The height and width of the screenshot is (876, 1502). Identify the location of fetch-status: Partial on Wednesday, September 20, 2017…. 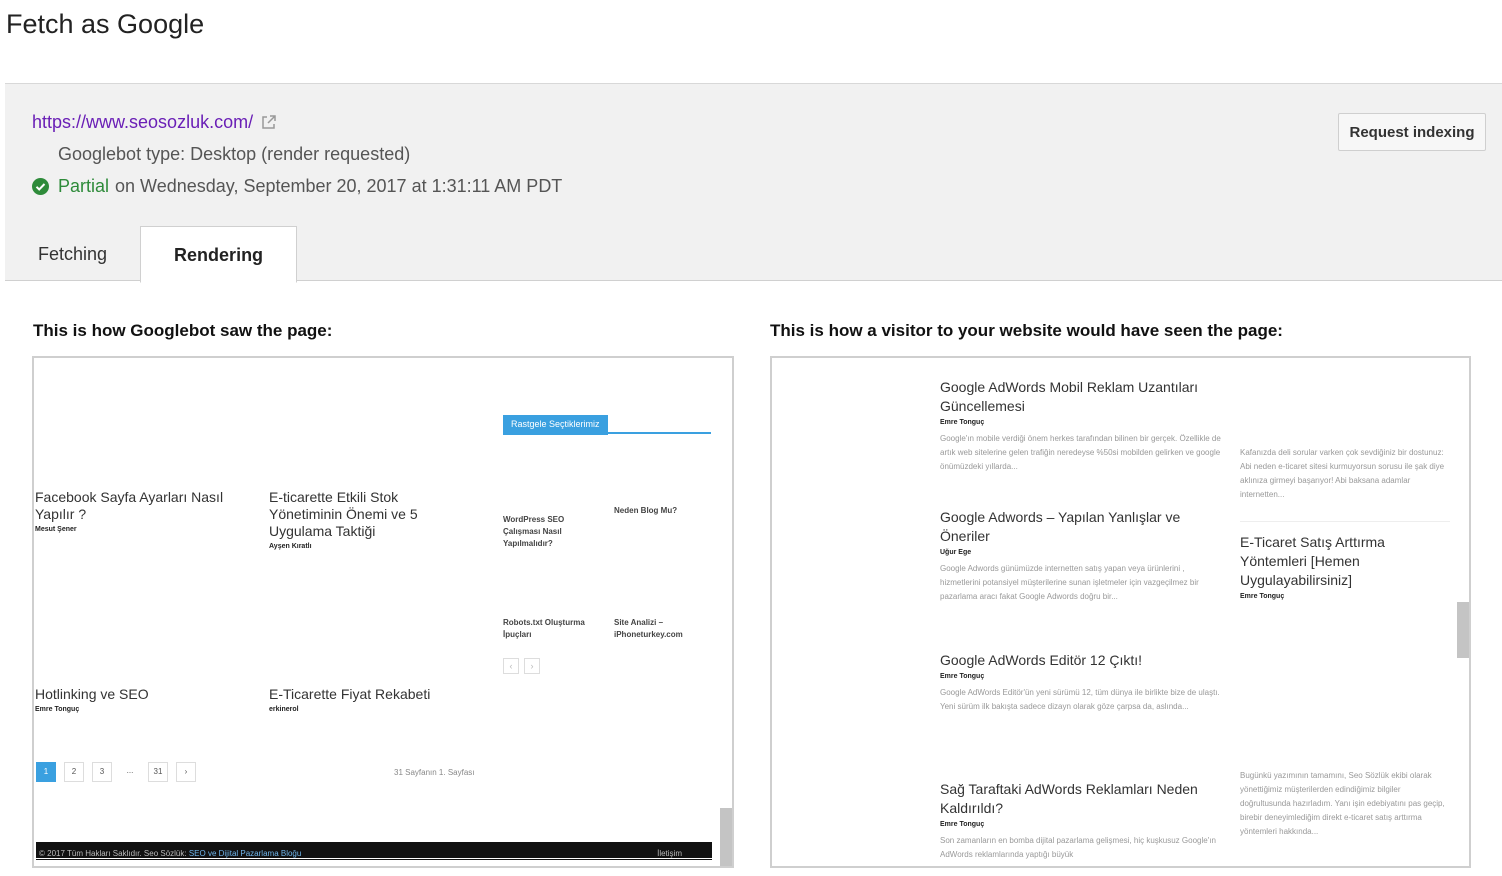
(297, 186).